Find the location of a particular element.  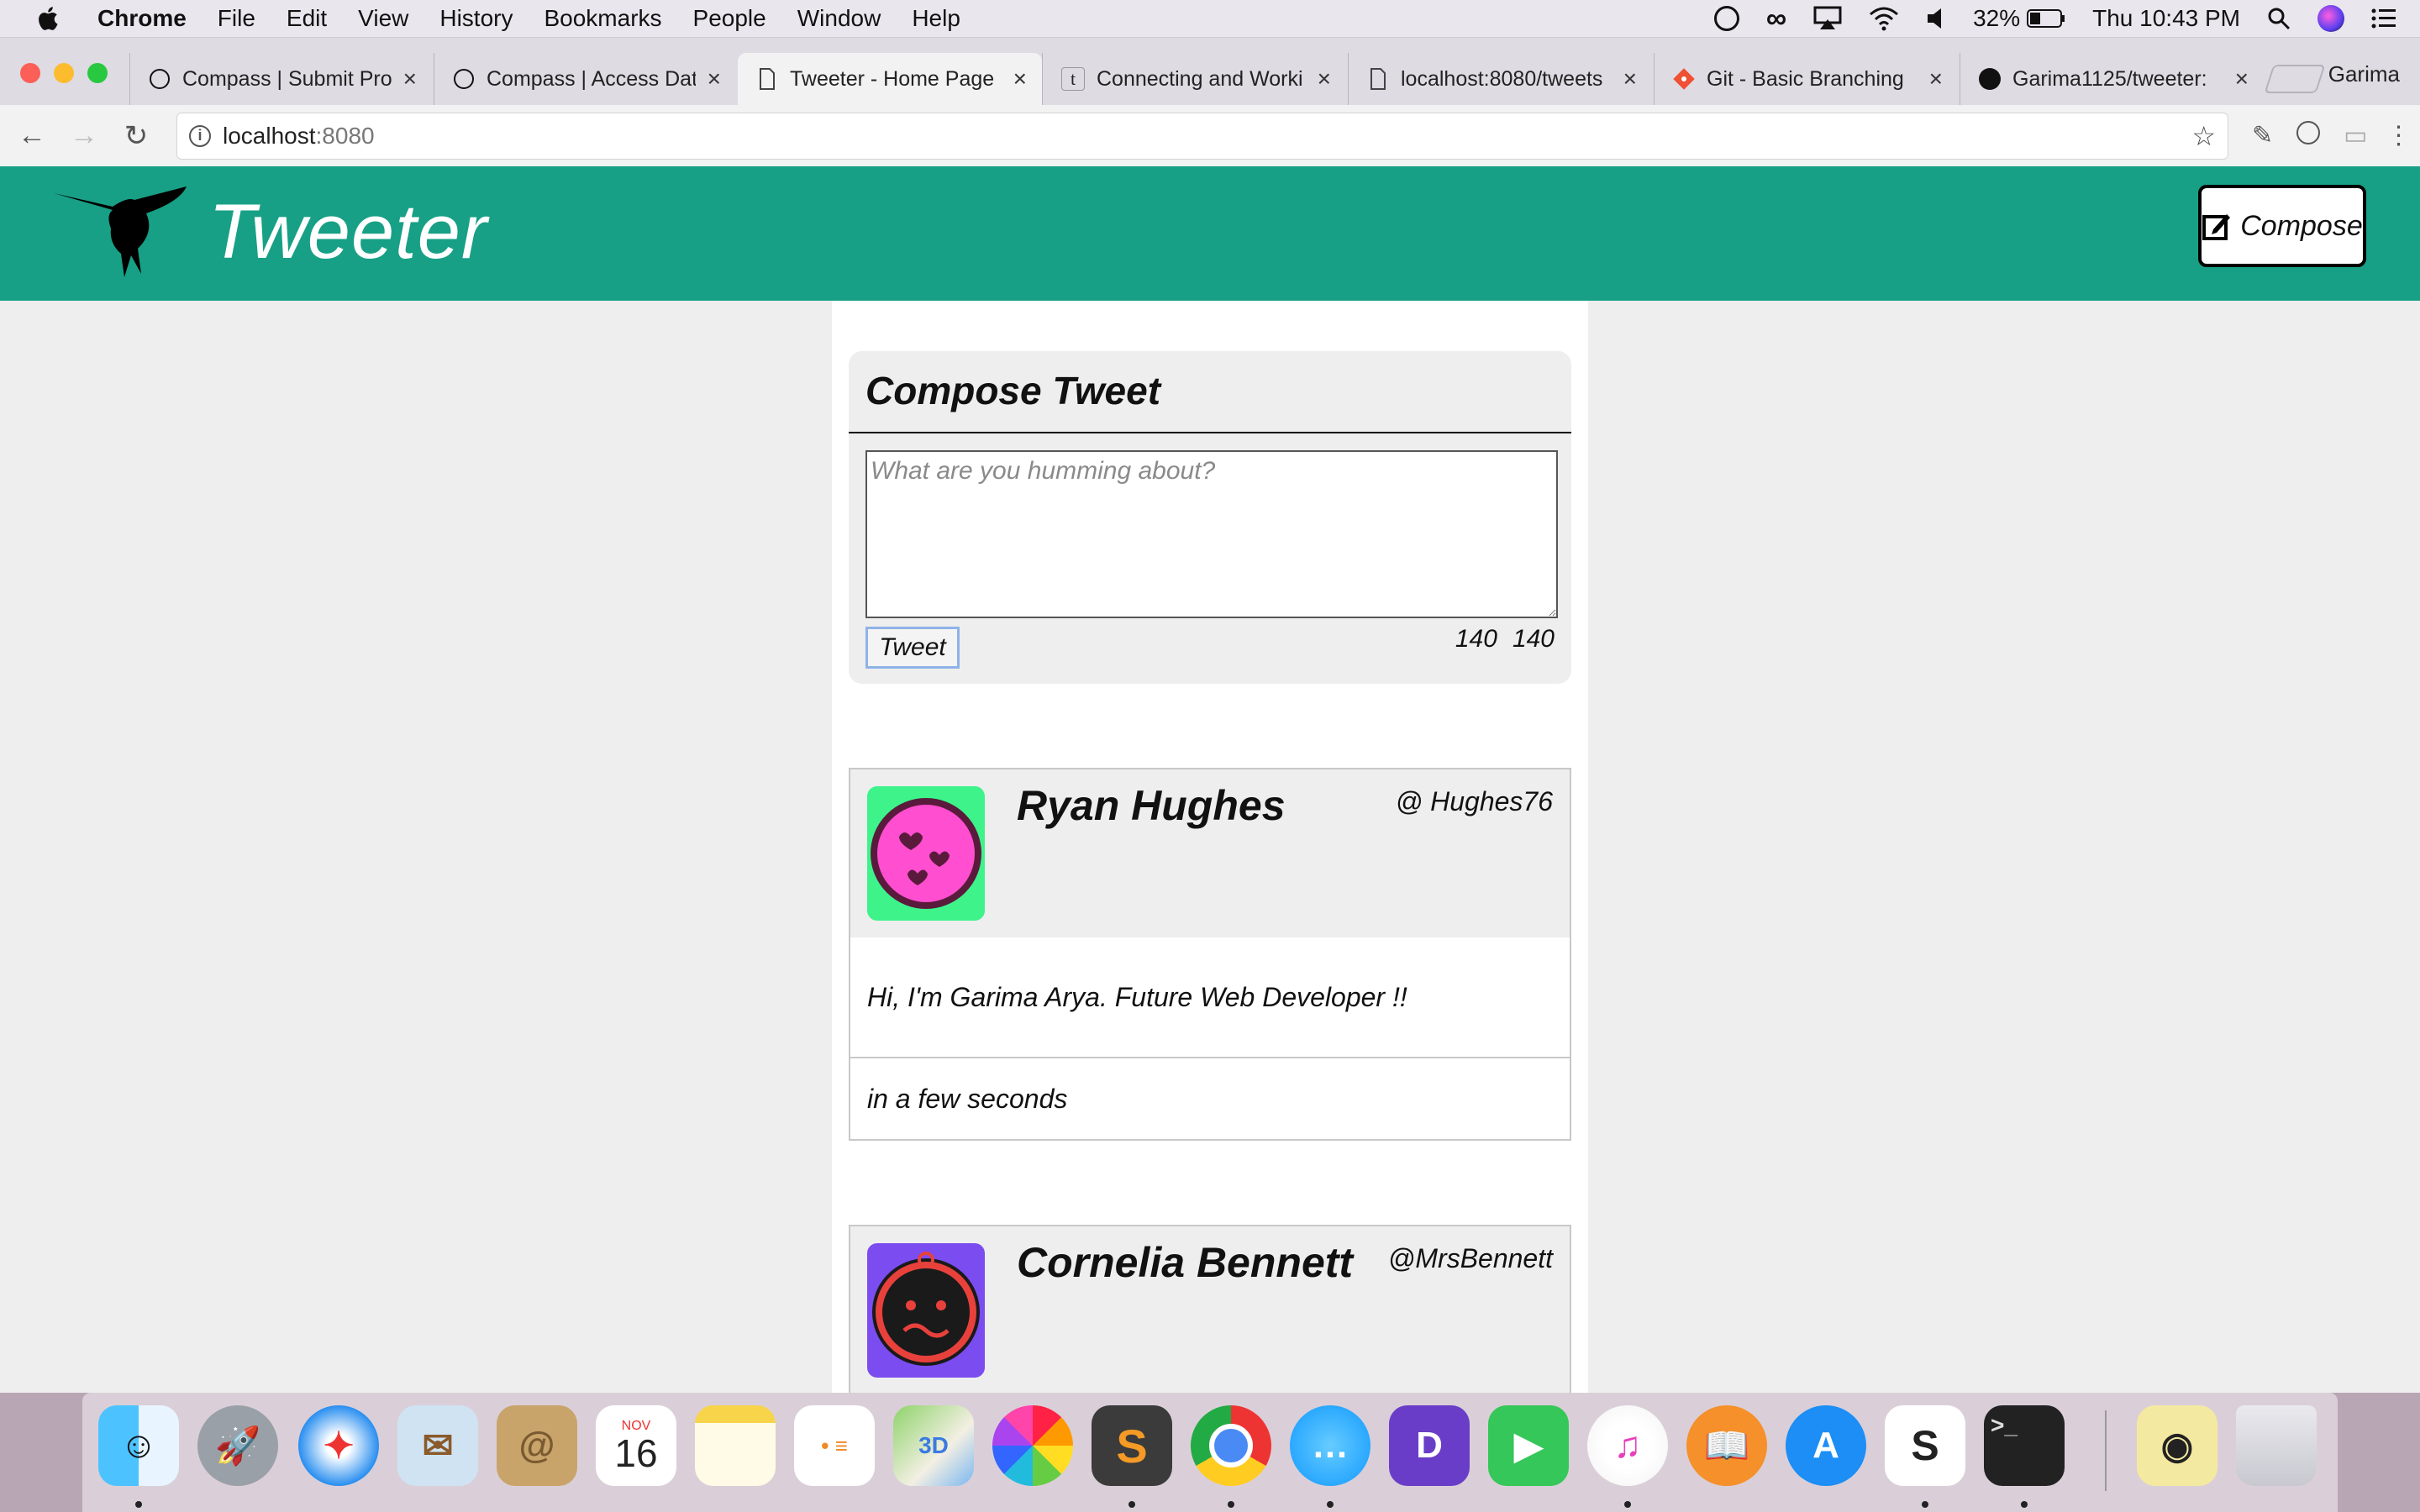

clock: Thu 10:43 PM is located at coordinates (2166, 18).